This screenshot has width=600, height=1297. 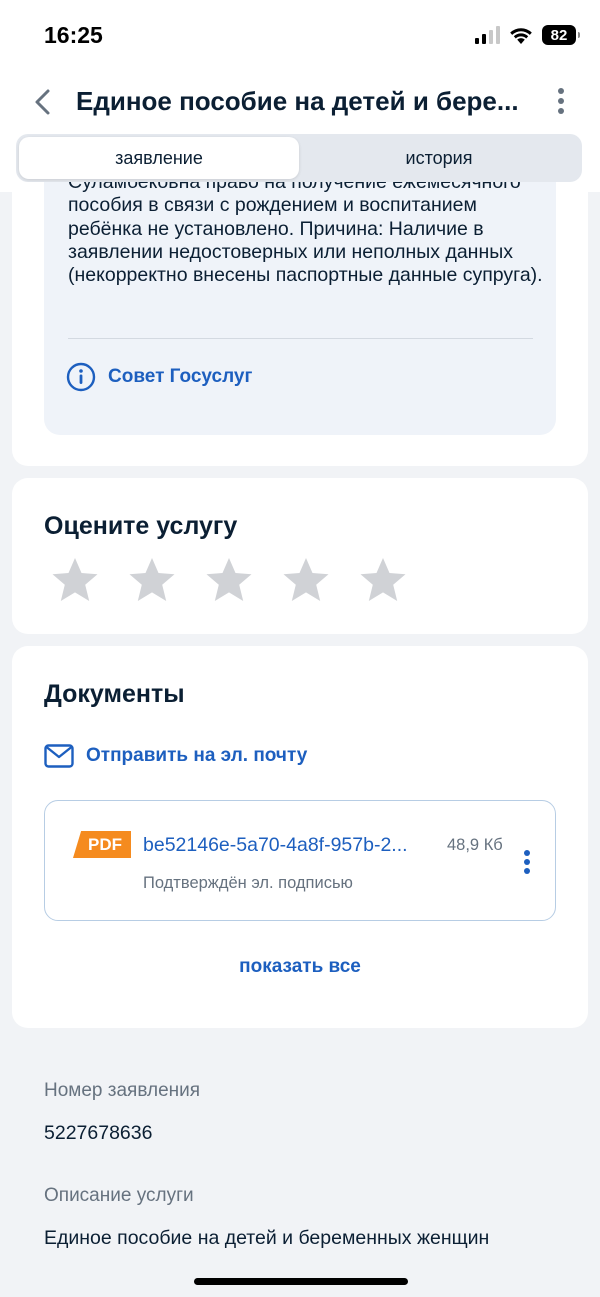 What do you see at coordinates (300, 33) in the screenshot?
I see `status-bar: 16:25 82` at bounding box center [300, 33].